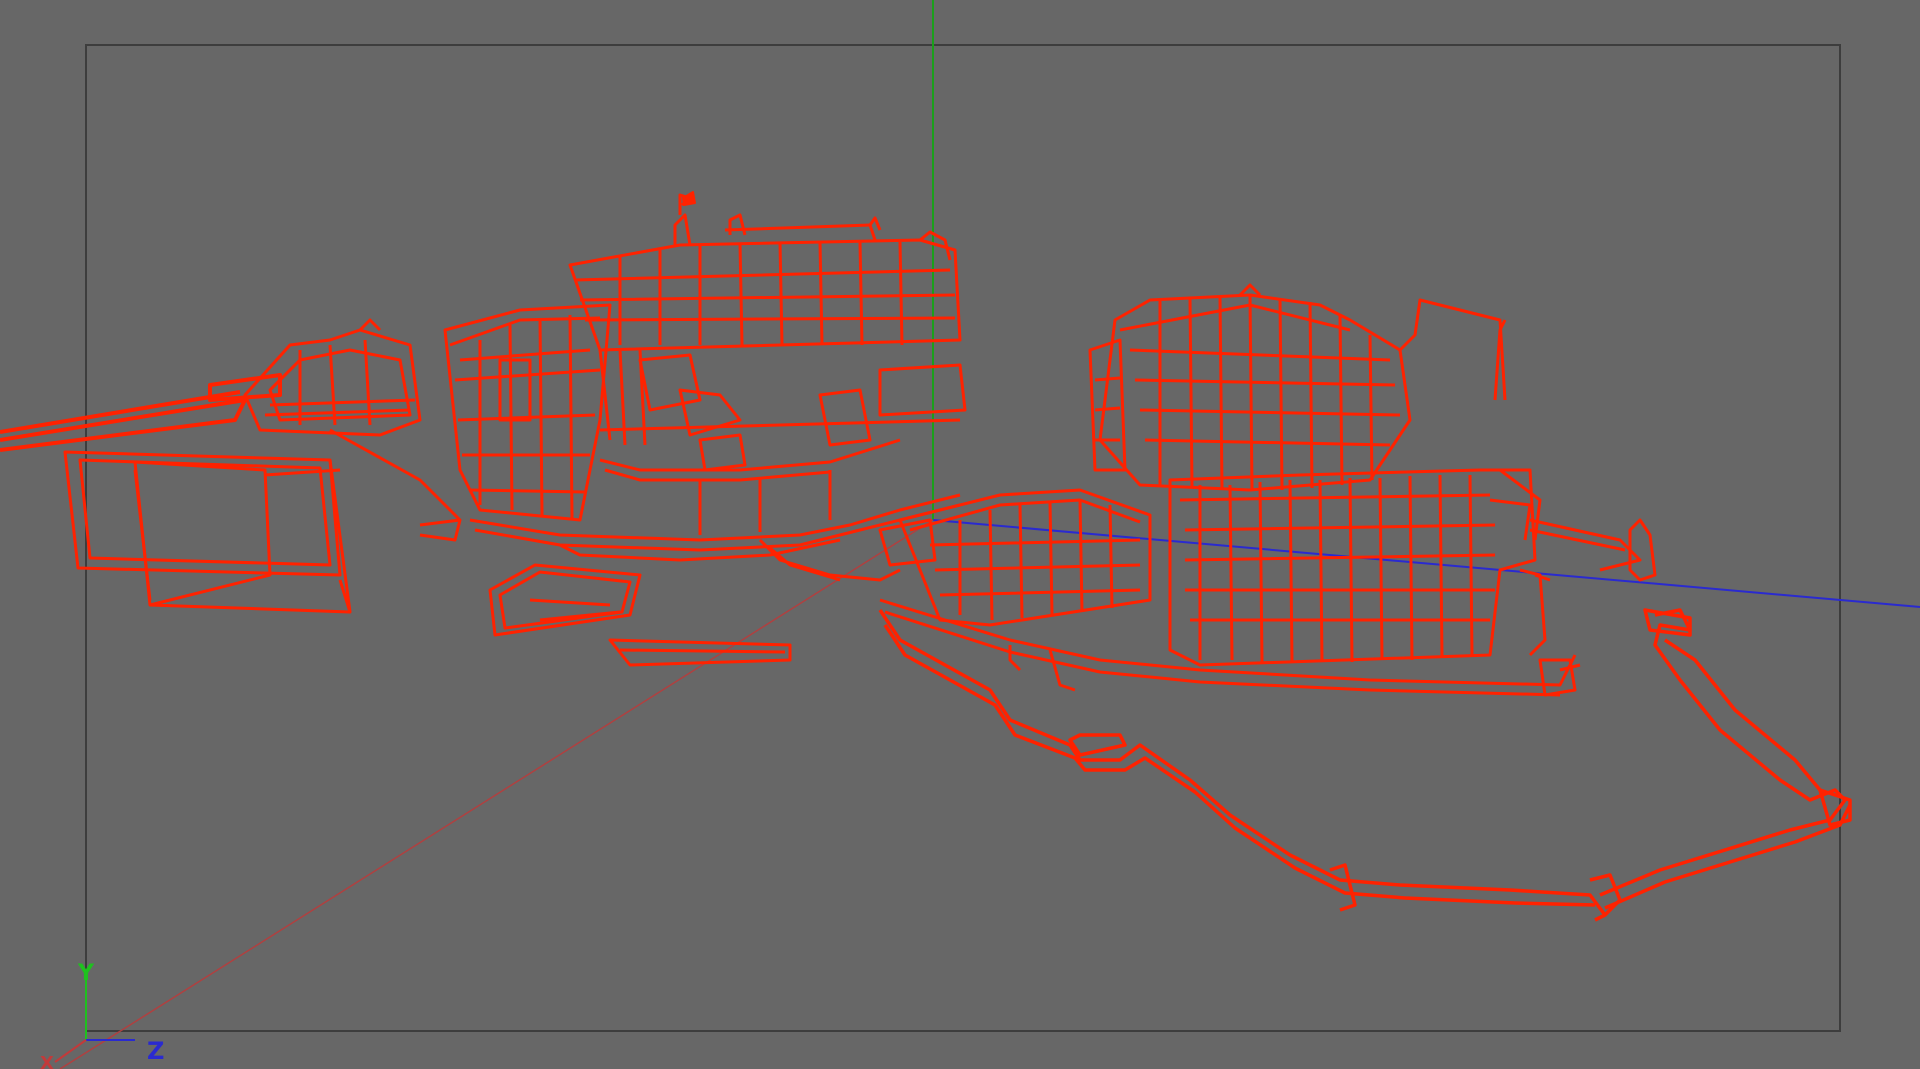 This screenshot has height=1069, width=1920. Describe the element at coordinates (1412, 567) in the screenshot. I see `wireframe-east-terrace` at that location.